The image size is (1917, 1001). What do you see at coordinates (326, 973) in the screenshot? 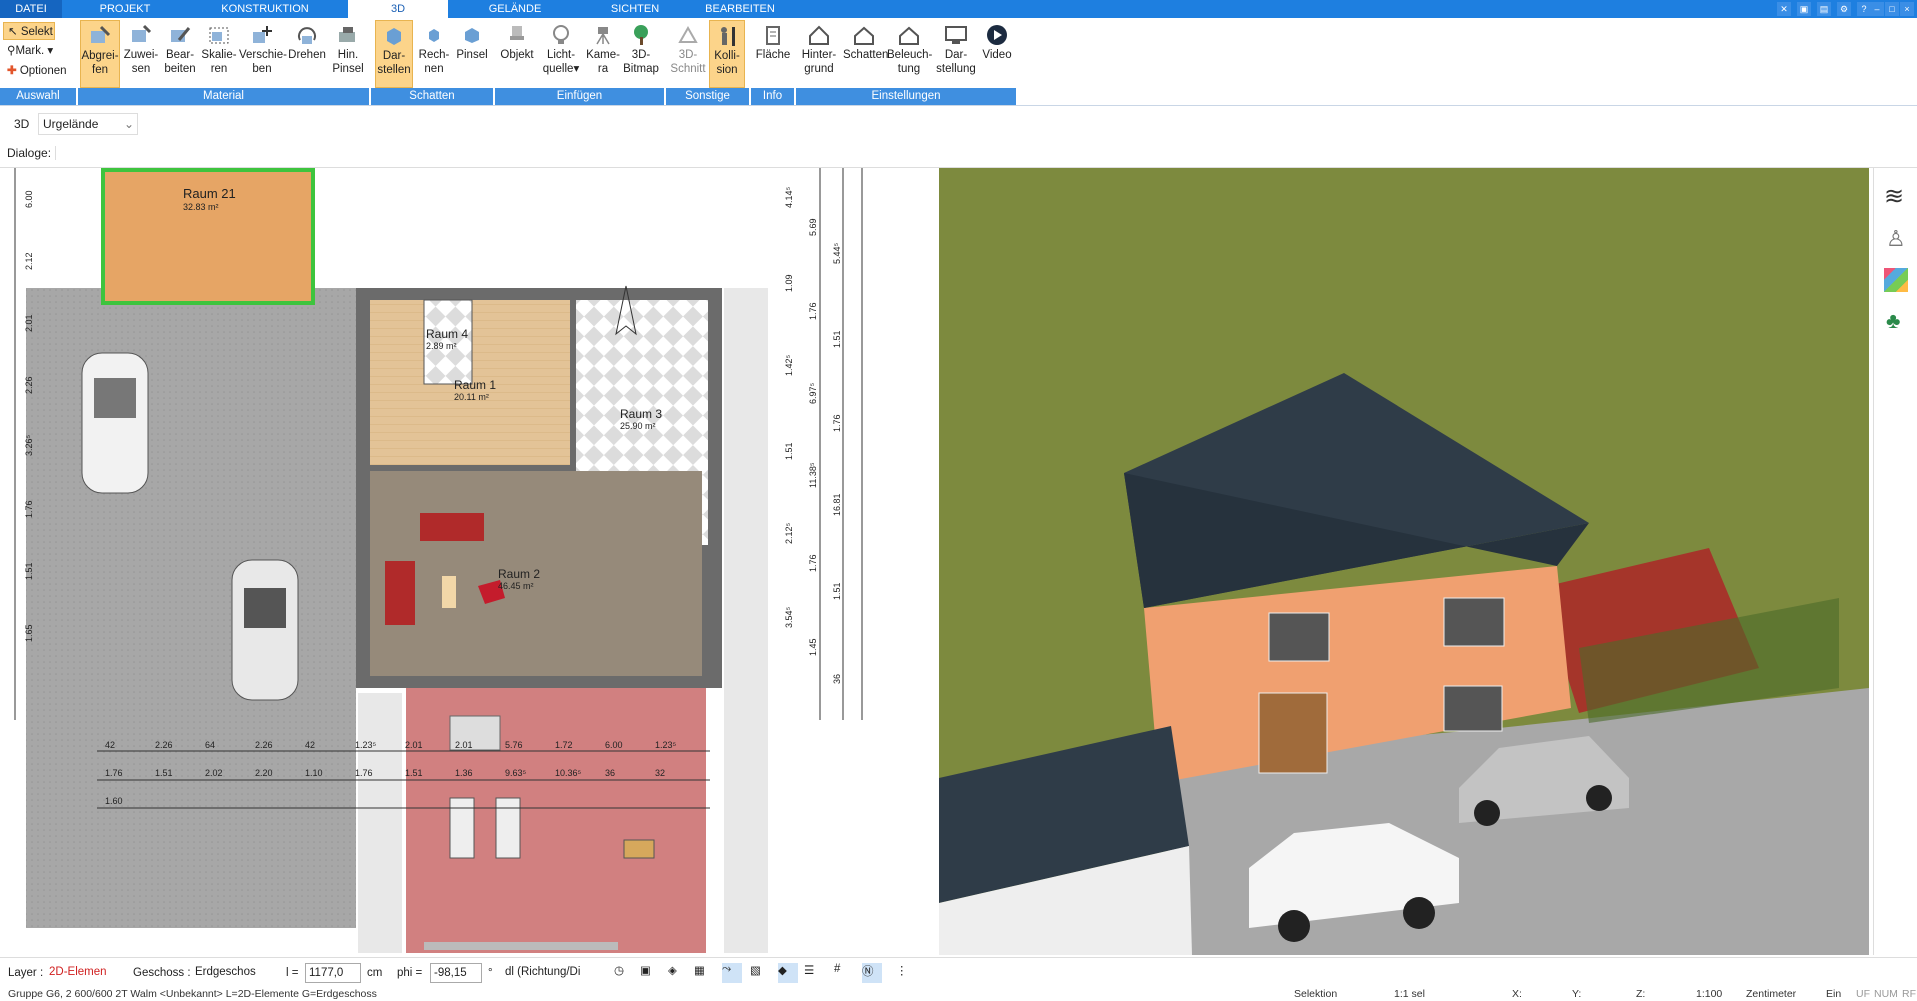
I see `length-value: 1177,0` at bounding box center [326, 973].